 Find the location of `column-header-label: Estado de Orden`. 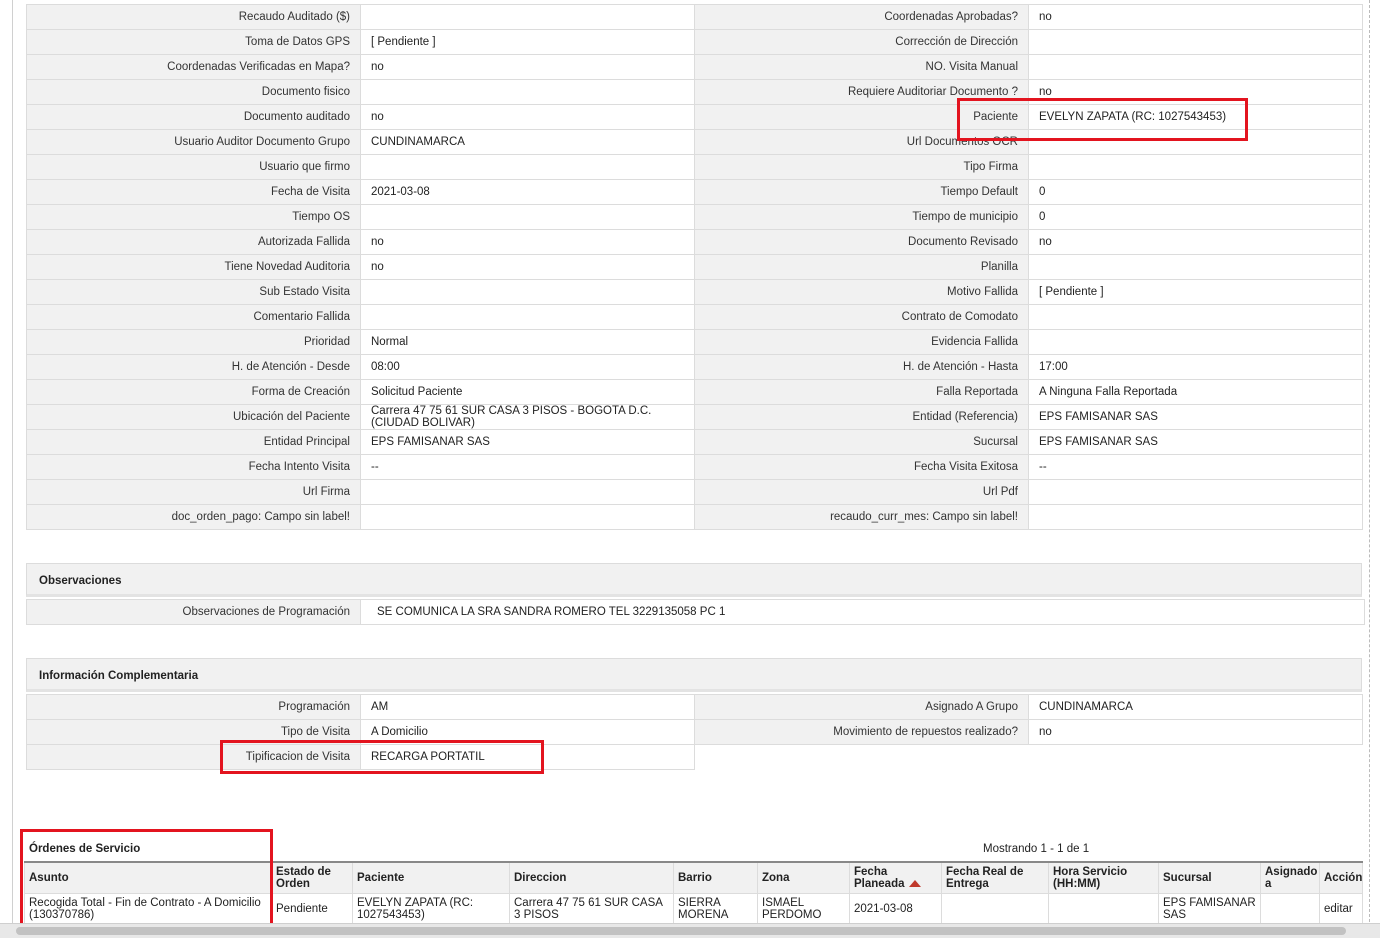

column-header-label: Estado de Orden is located at coordinates (303, 878).